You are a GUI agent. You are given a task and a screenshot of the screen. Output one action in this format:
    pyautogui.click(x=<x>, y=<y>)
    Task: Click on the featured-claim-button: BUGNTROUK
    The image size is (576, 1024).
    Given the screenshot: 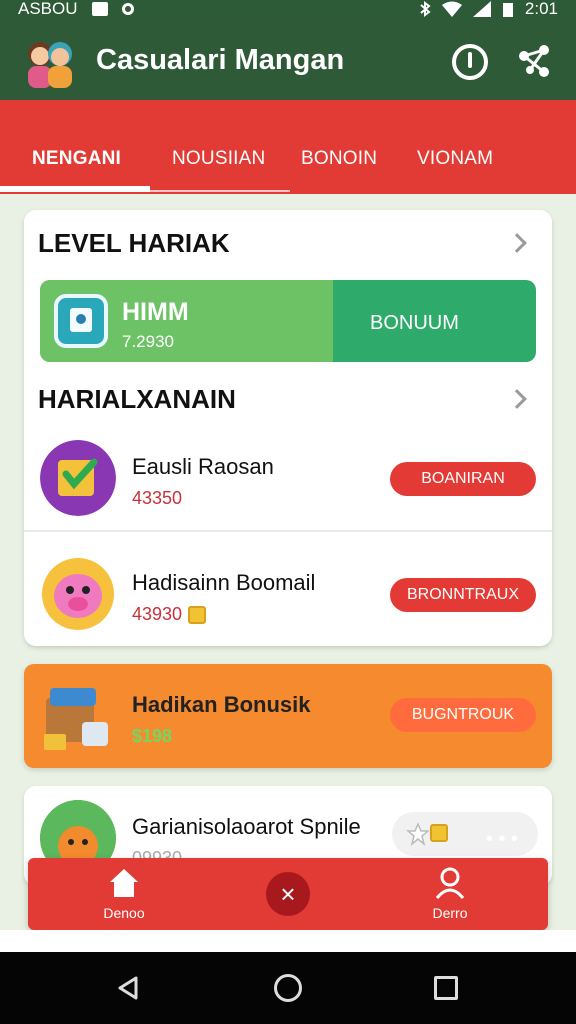 What is the action you would take?
    pyautogui.click(x=463, y=715)
    